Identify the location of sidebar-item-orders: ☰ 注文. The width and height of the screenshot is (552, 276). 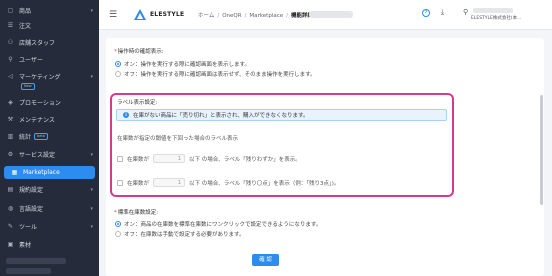
(49, 25).